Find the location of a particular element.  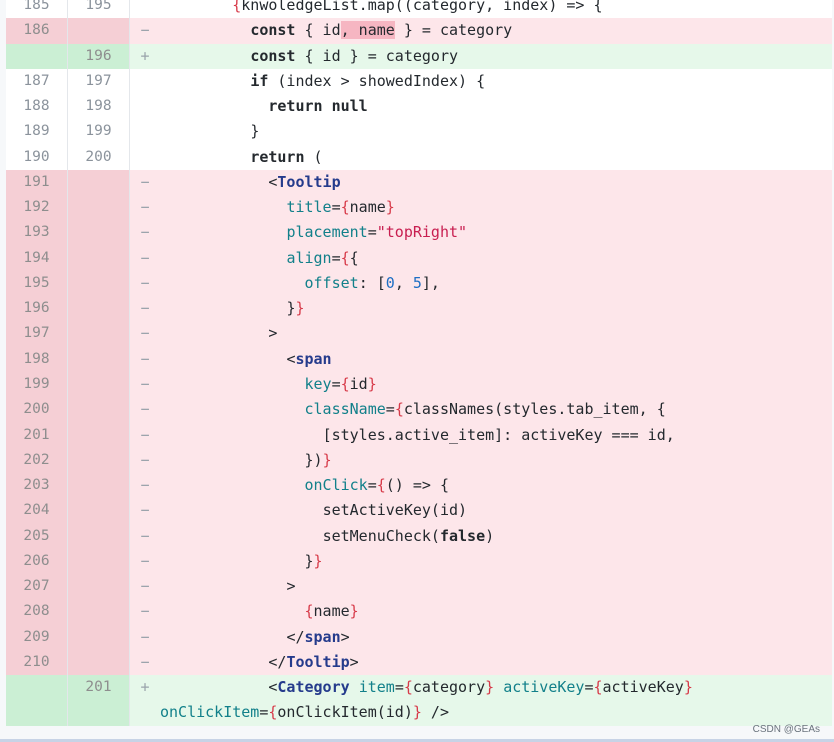

diff-row: 188 198 return null is located at coordinates (419, 107).